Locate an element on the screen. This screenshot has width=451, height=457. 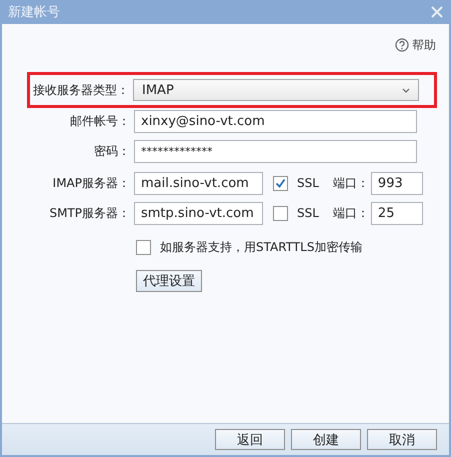
help-icon is located at coordinates (402, 45).